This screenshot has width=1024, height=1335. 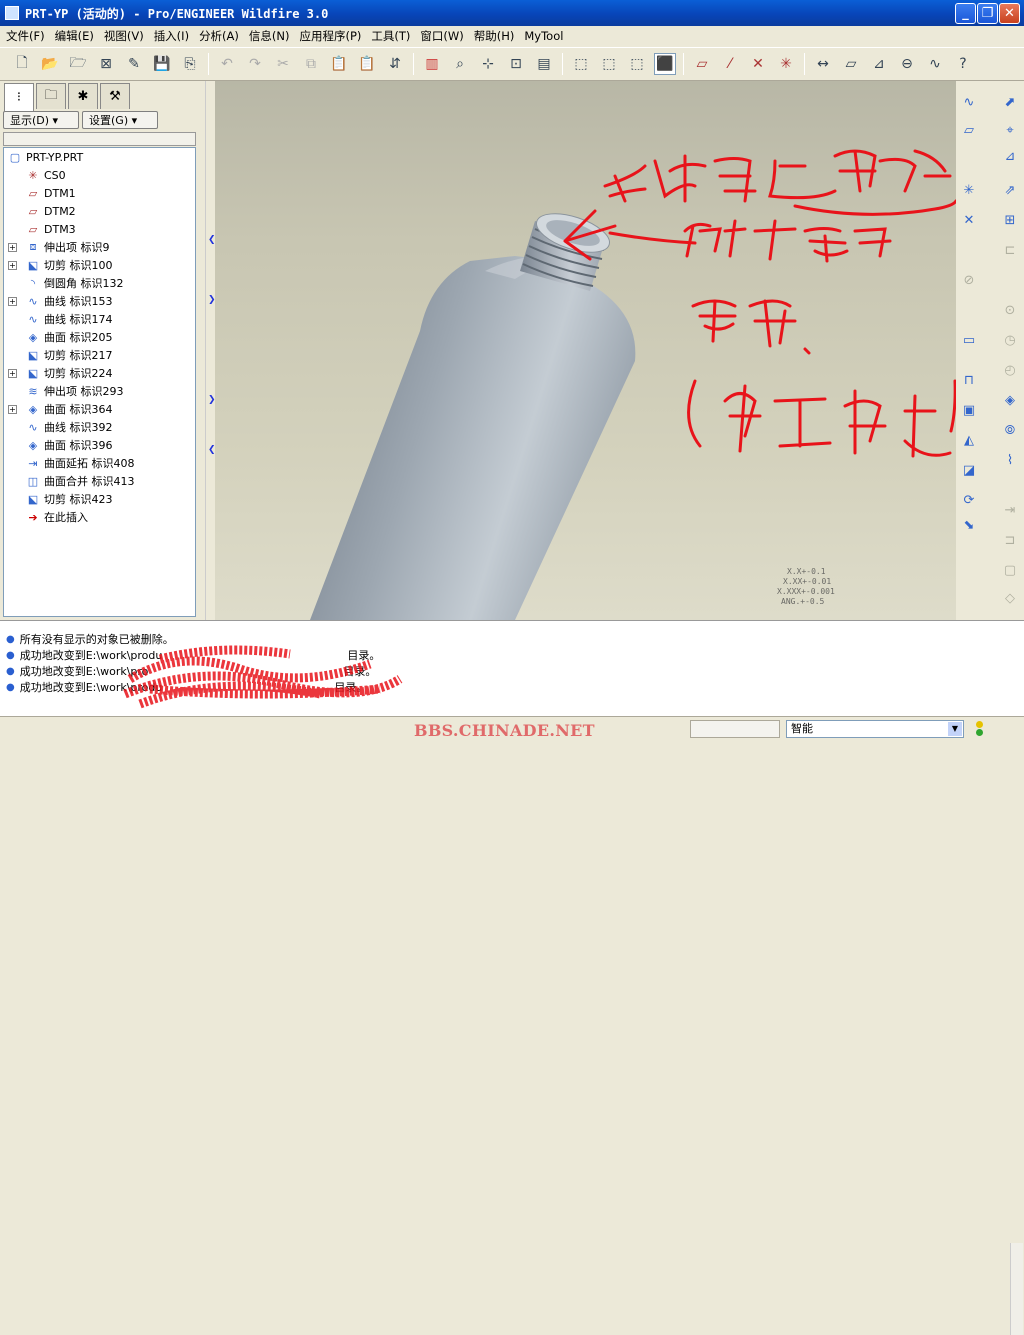 What do you see at coordinates (311, 64) in the screenshot?
I see `copy-icon: ⧉` at bounding box center [311, 64].